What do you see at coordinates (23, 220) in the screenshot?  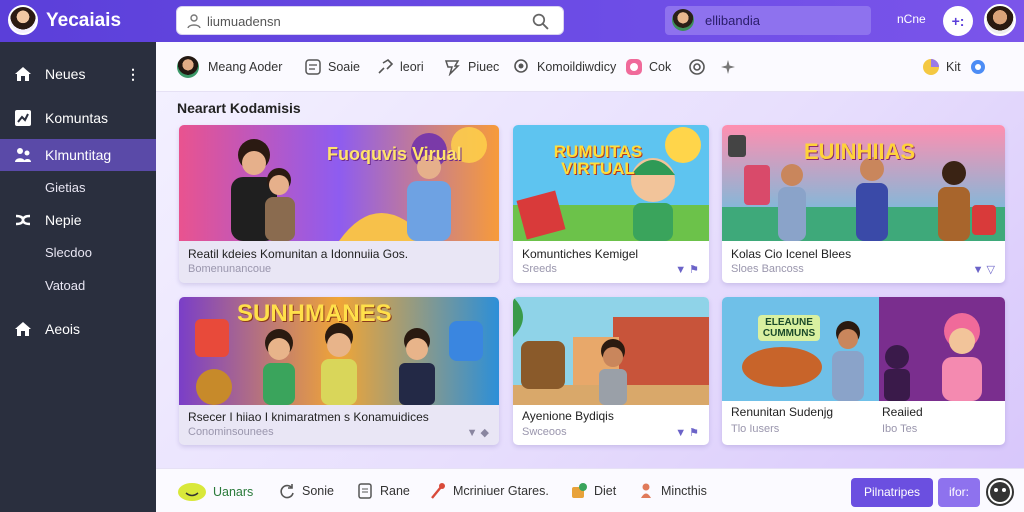 I see `shuffle-icon` at bounding box center [23, 220].